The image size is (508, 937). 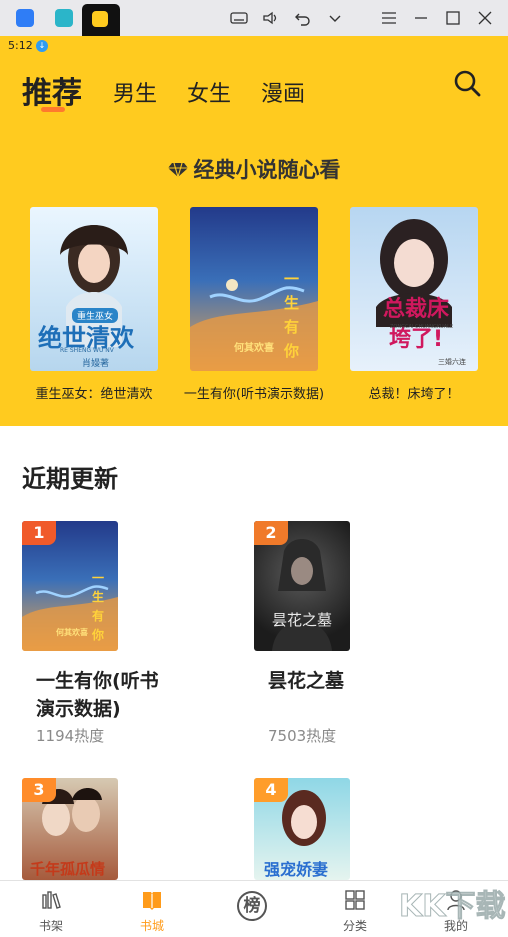 What do you see at coordinates (335, 18) in the screenshot?
I see `chevron-down-icon` at bounding box center [335, 18].